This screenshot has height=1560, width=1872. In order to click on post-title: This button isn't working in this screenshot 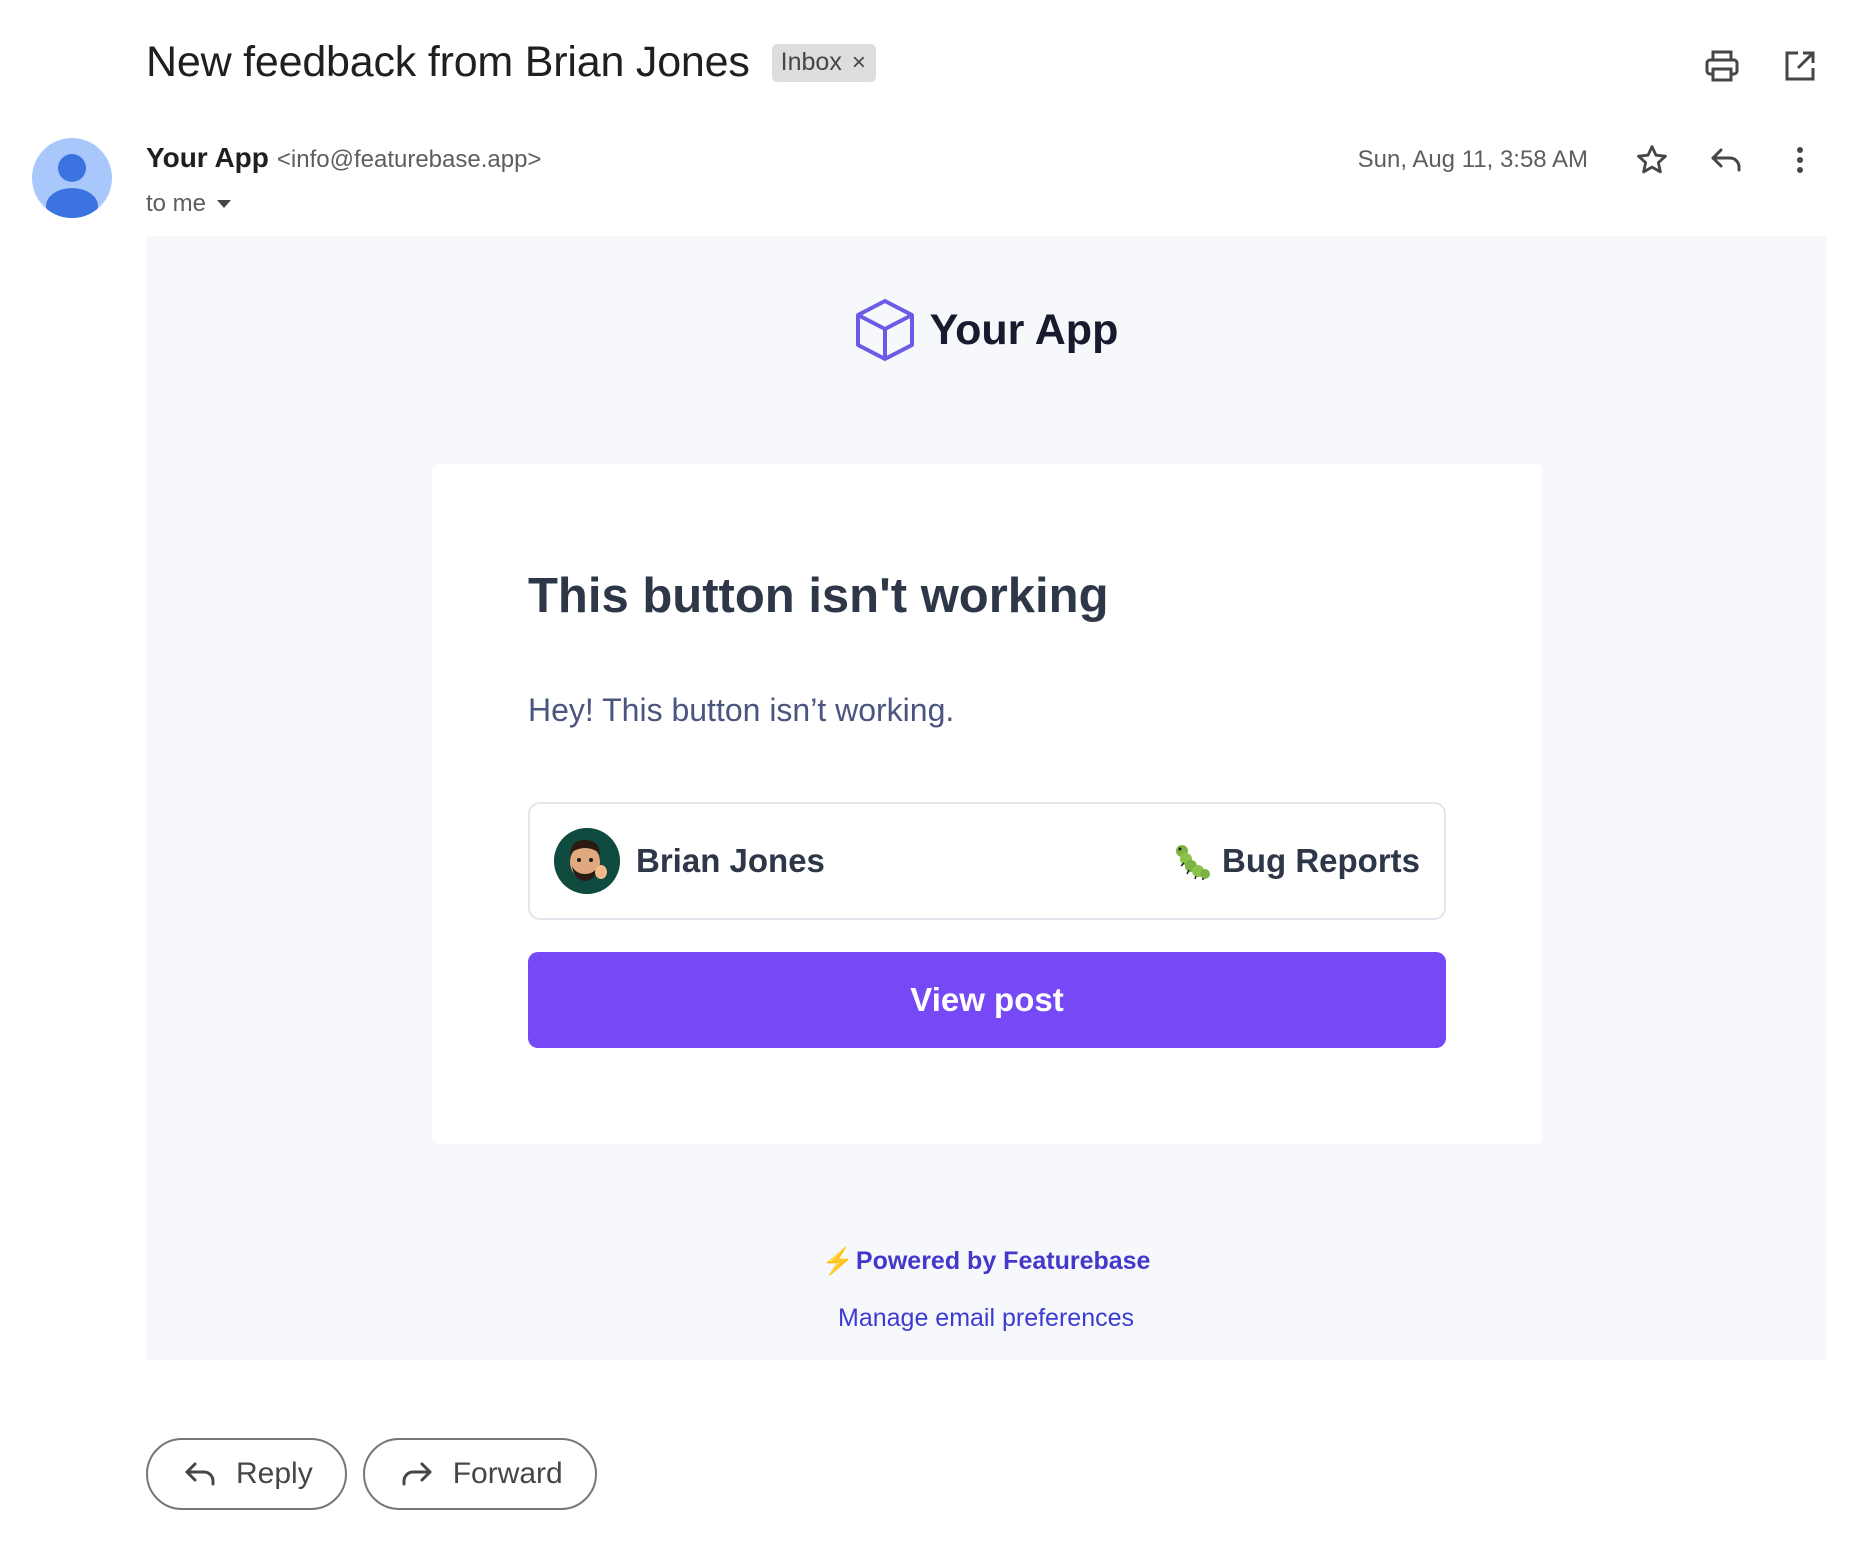, I will do `click(818, 596)`.